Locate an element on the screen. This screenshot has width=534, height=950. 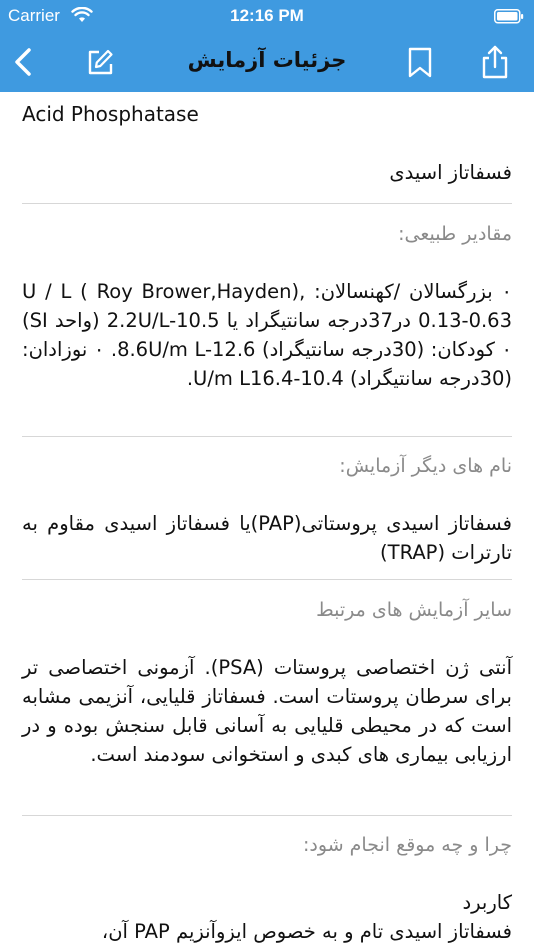
edit-button is located at coordinates (100, 62).